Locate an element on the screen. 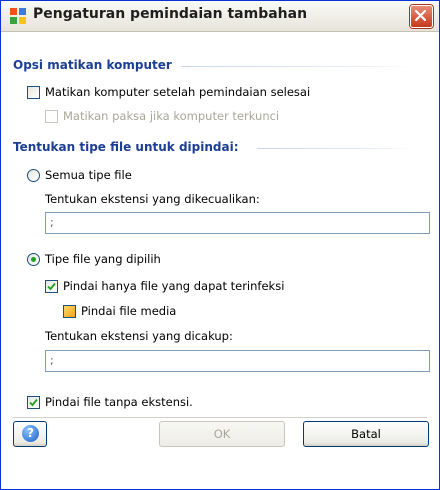 The image size is (440, 490). media-files-option: Pindai file media is located at coordinates (119, 311).